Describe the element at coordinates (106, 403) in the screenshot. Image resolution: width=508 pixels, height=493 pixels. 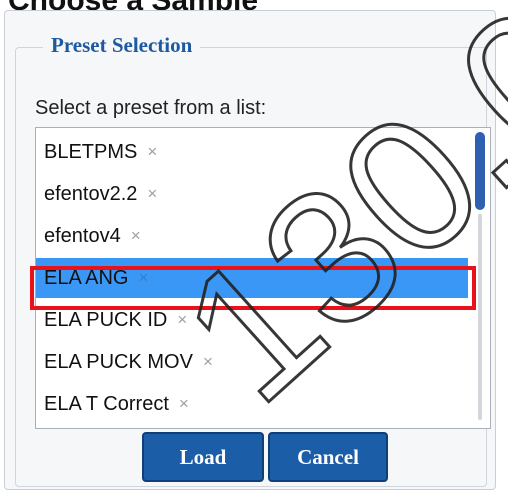
I see `list-item-label: ELA T Correct` at that location.